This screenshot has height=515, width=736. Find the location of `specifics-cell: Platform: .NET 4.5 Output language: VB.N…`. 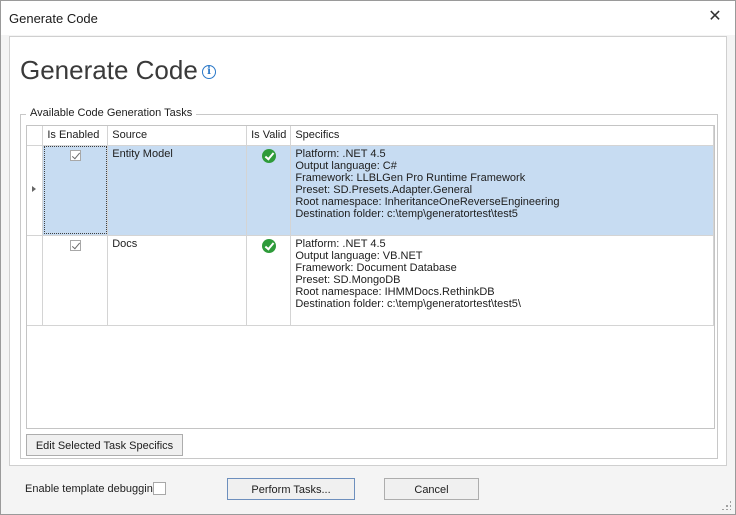

specifics-cell: Platform: .NET 4.5 Output language: VB.N… is located at coordinates (502, 280).